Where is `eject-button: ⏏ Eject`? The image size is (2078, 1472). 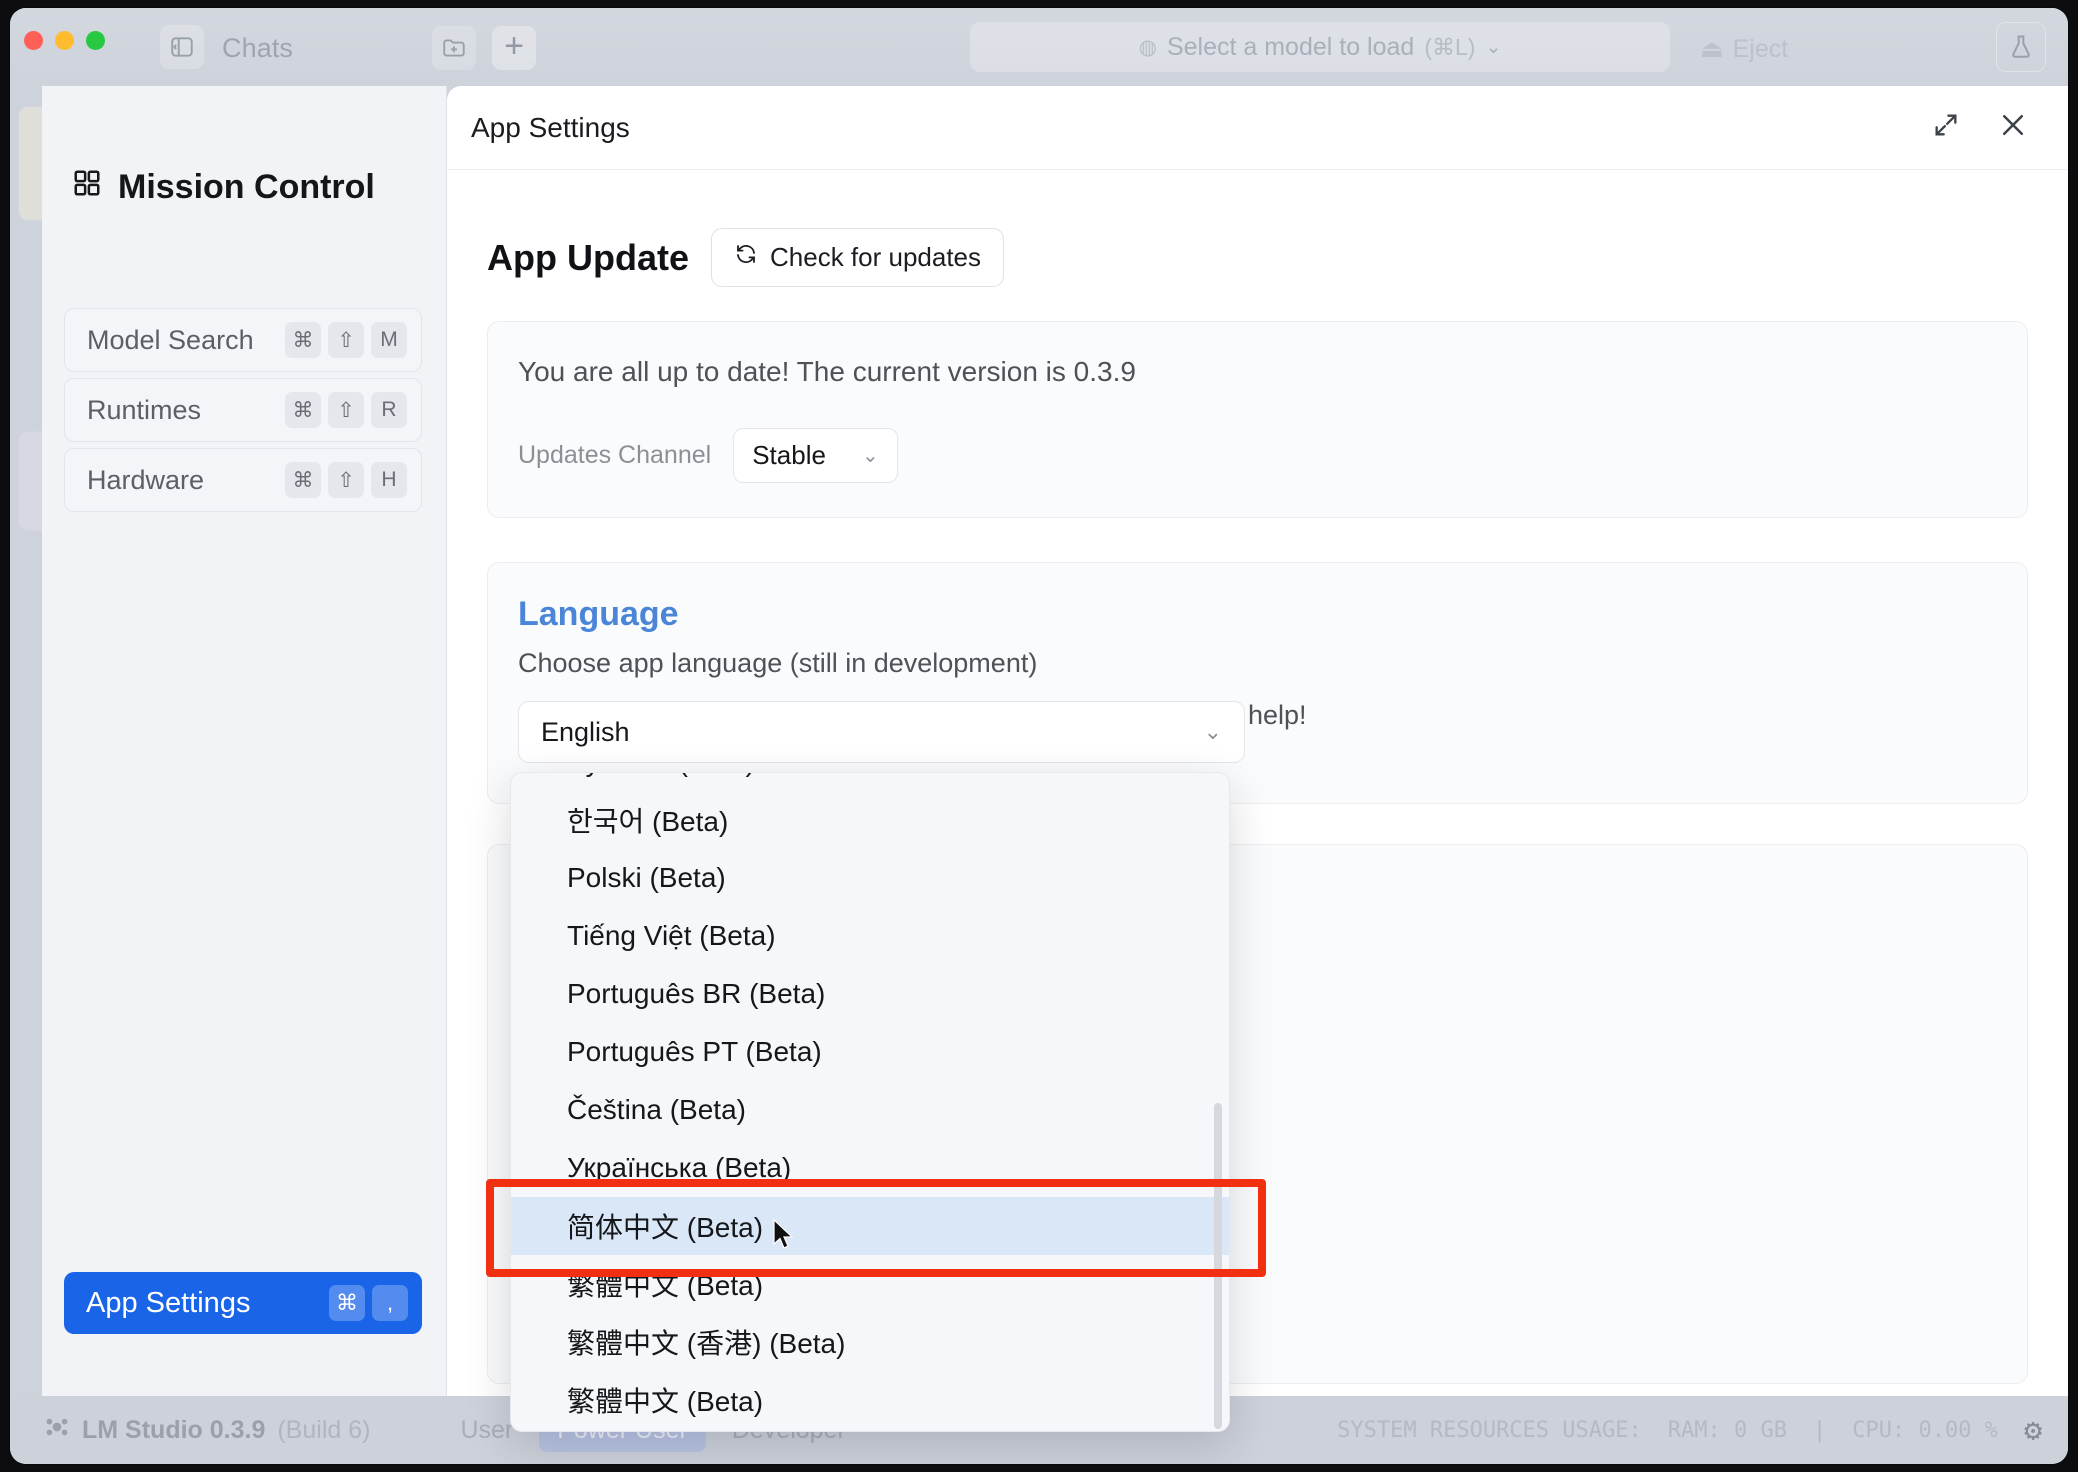
eject-button: ⏏ Eject is located at coordinates (1744, 49).